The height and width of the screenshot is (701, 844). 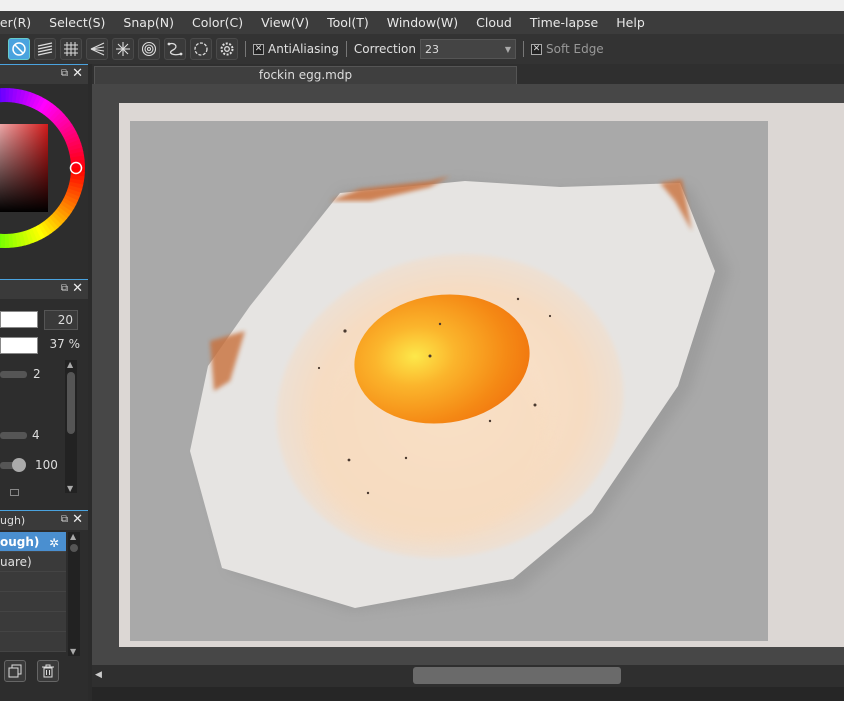 I want to click on soft-edge-label: Soft Edge, so click(x=575, y=49).